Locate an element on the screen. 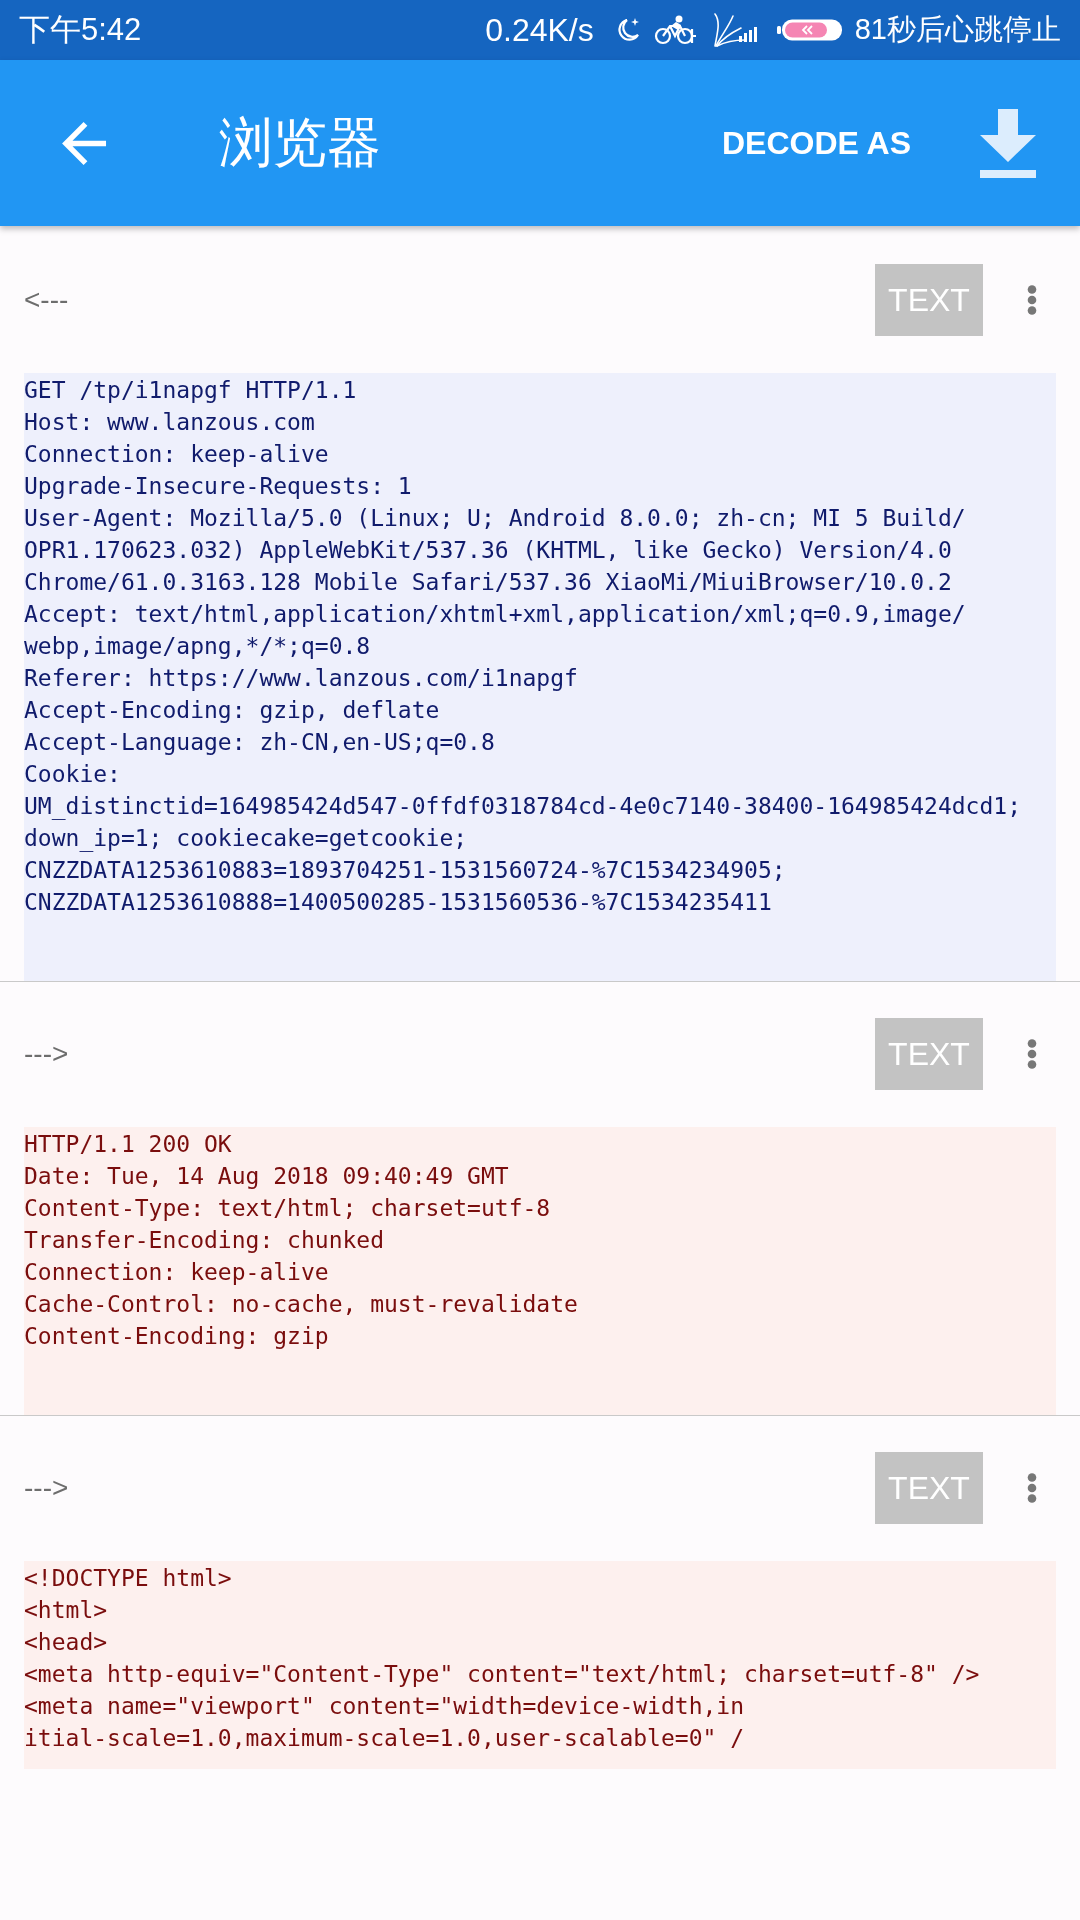  code-line: OPR1.170623.032) AppleWebKit/537.36 (KHTML, like Gecko) Version/4.0 is located at coordinates (488, 550).